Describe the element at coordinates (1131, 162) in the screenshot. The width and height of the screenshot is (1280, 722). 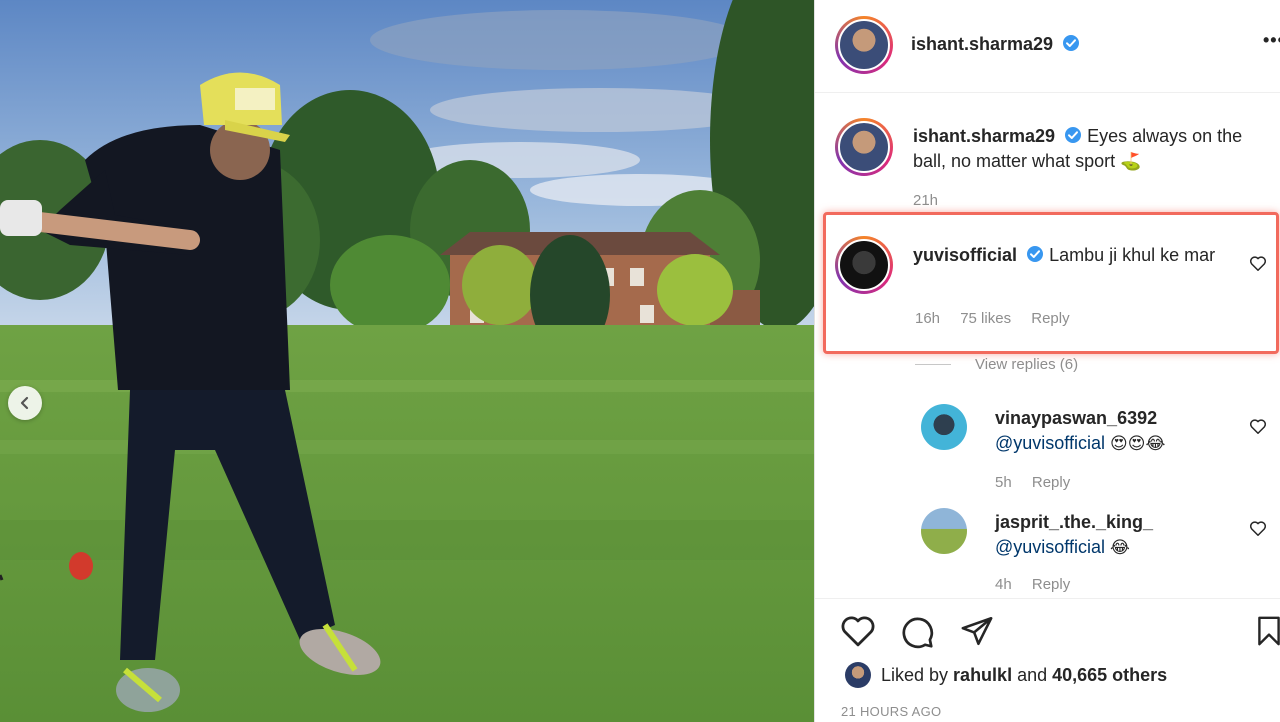
I see `golf-emoji: ⛳` at that location.